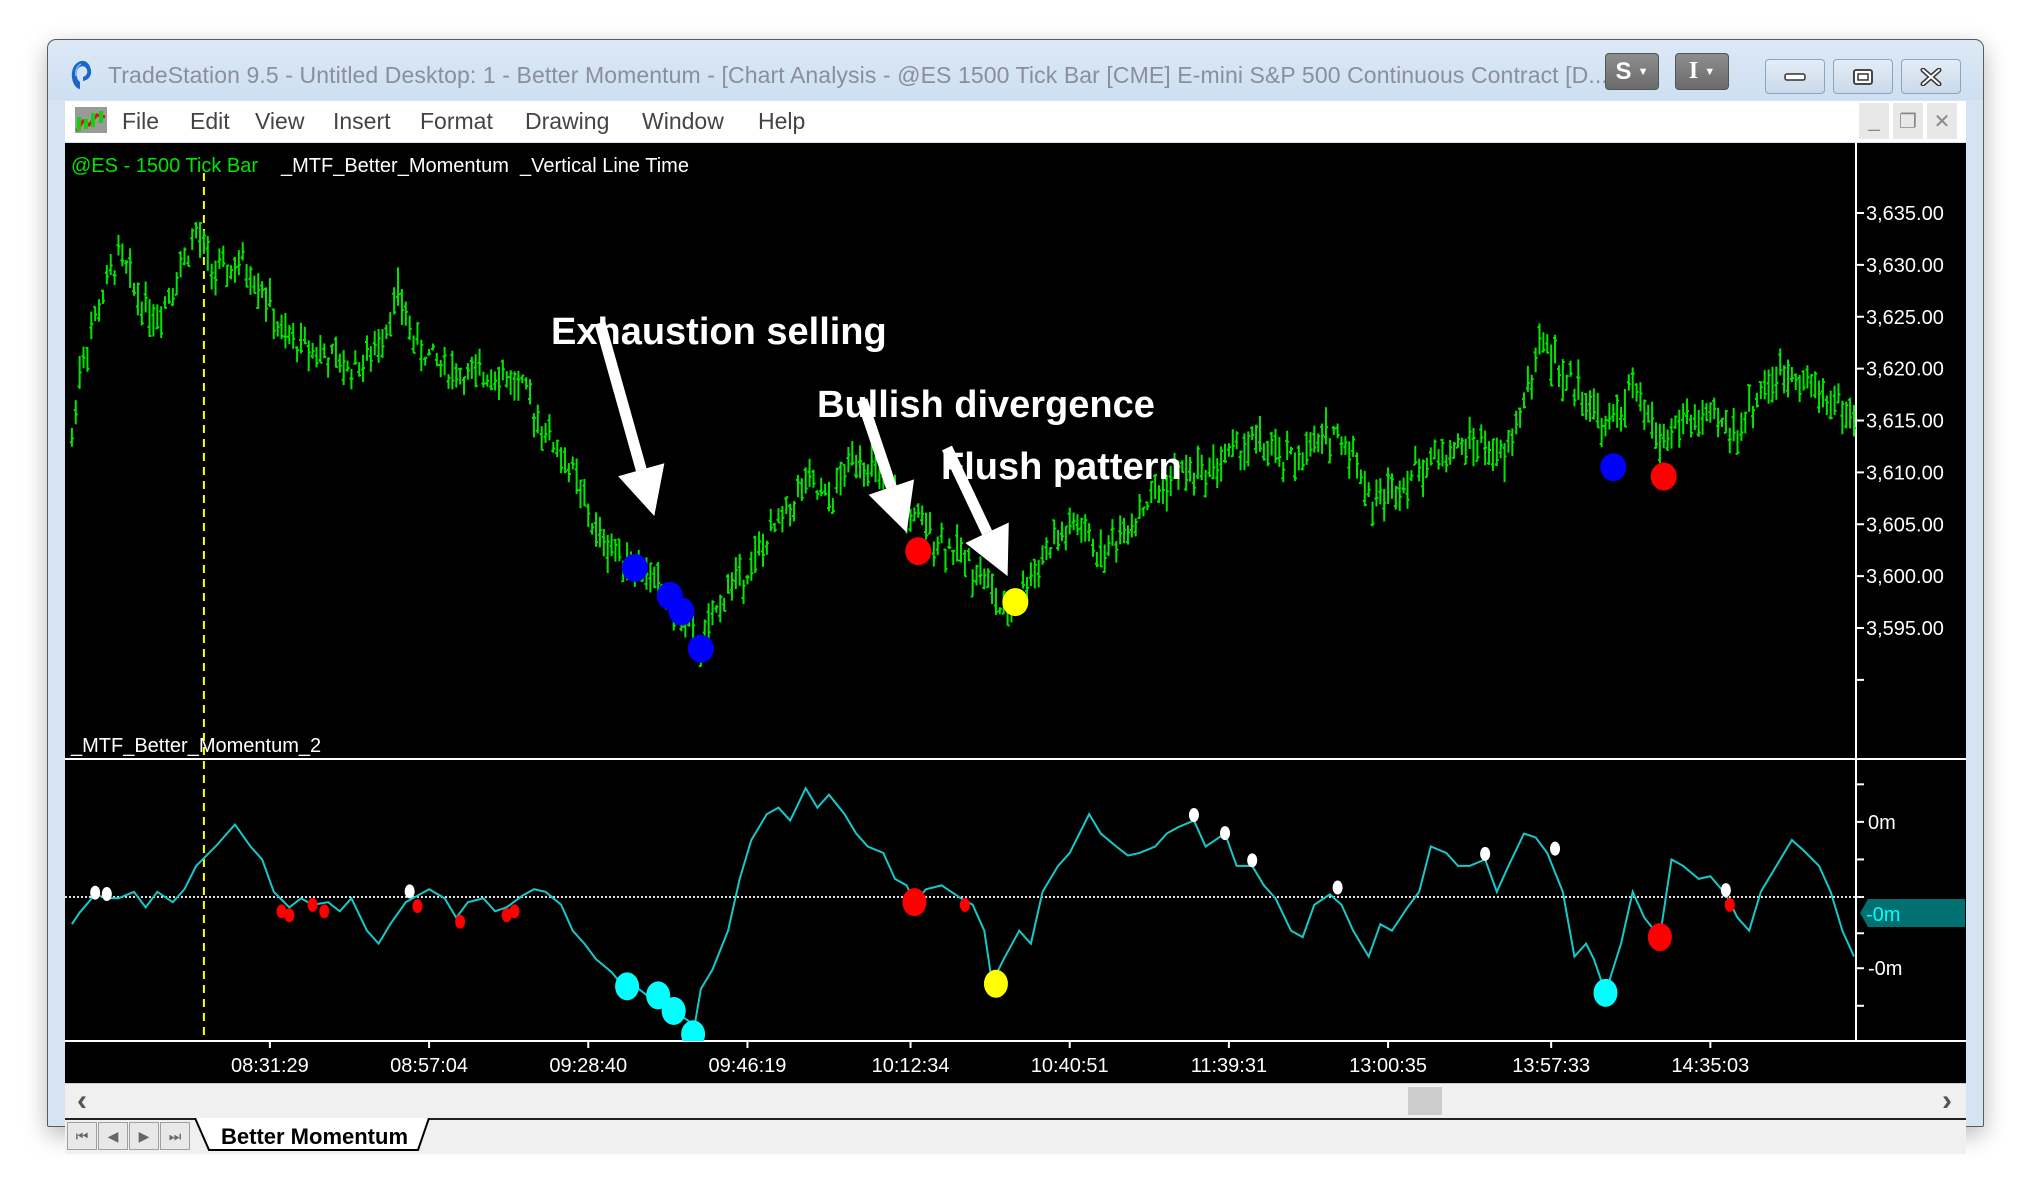  Describe the element at coordinates (1905, 370) in the screenshot. I see `price-tick-label: 3,620.00` at that location.